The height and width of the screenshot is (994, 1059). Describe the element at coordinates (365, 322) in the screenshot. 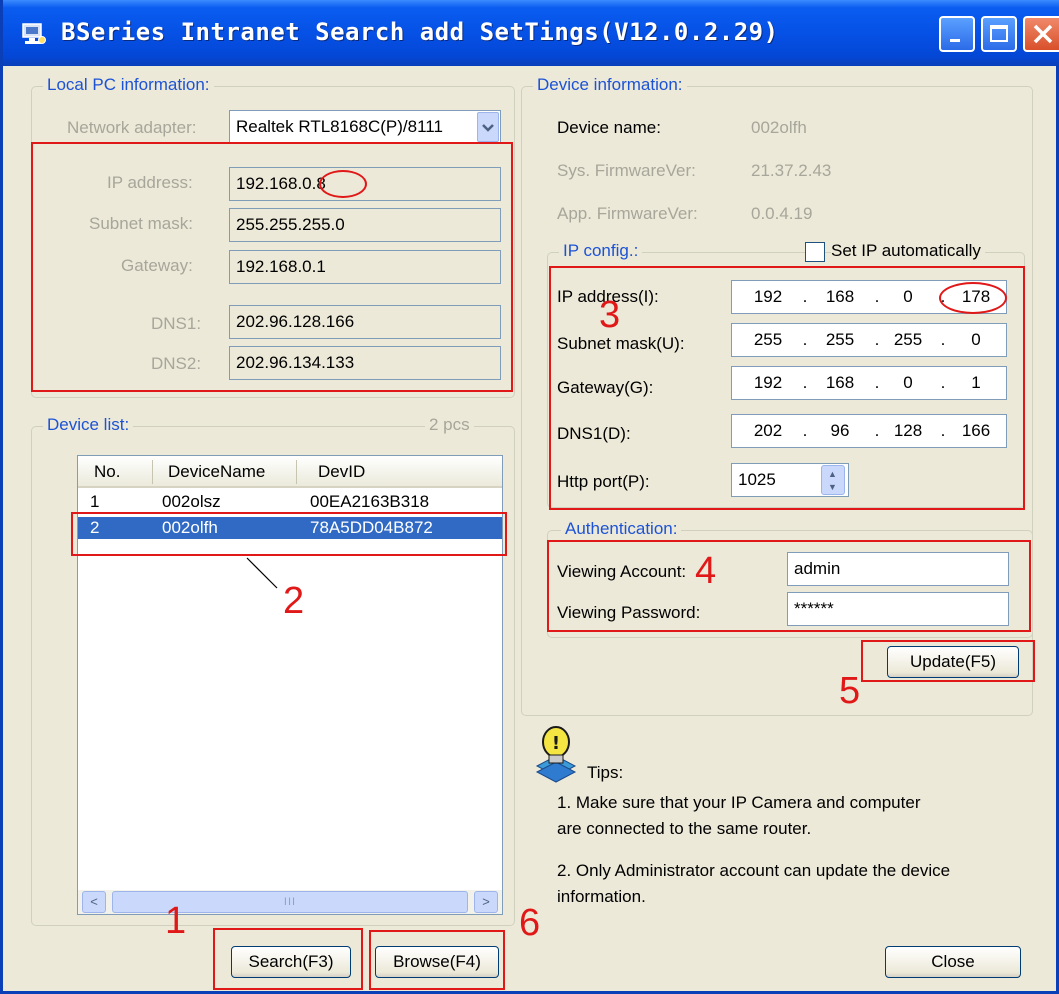

I see `pc-dns1-field: 202.96.128.166` at that location.